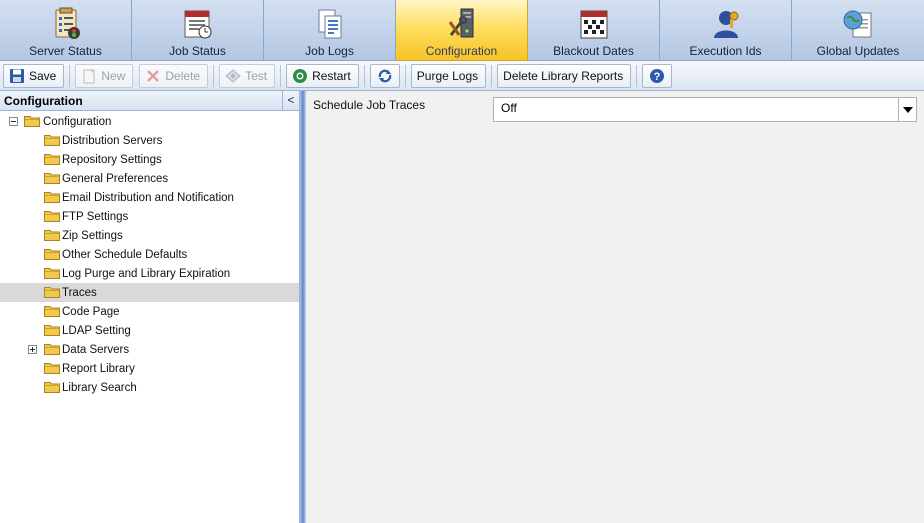 The image size is (924, 523). Describe the element at coordinates (183, 75) in the screenshot. I see `delete-button-label: Delete` at that location.